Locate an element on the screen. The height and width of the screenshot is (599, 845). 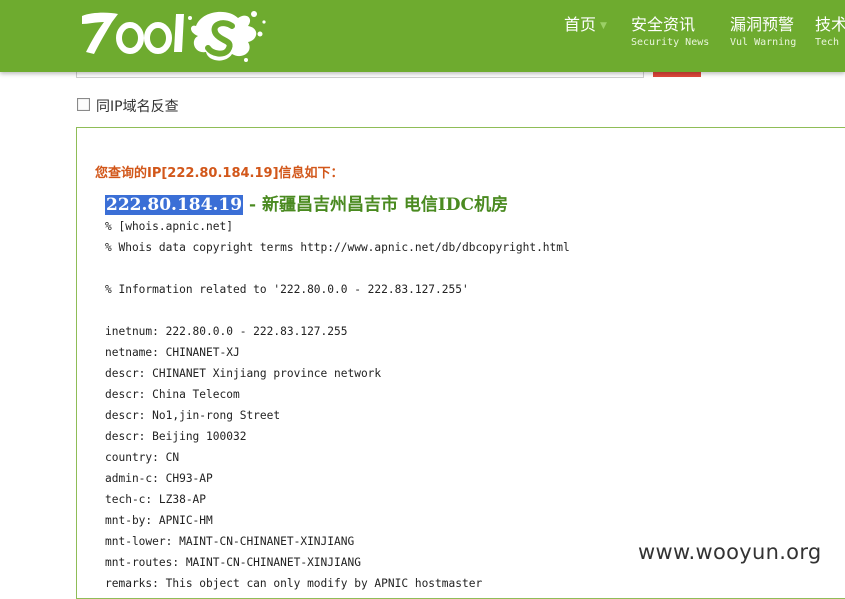
nav-item-vul-warning: 漏洞预警 Vul Warning is located at coordinates (763, 32).